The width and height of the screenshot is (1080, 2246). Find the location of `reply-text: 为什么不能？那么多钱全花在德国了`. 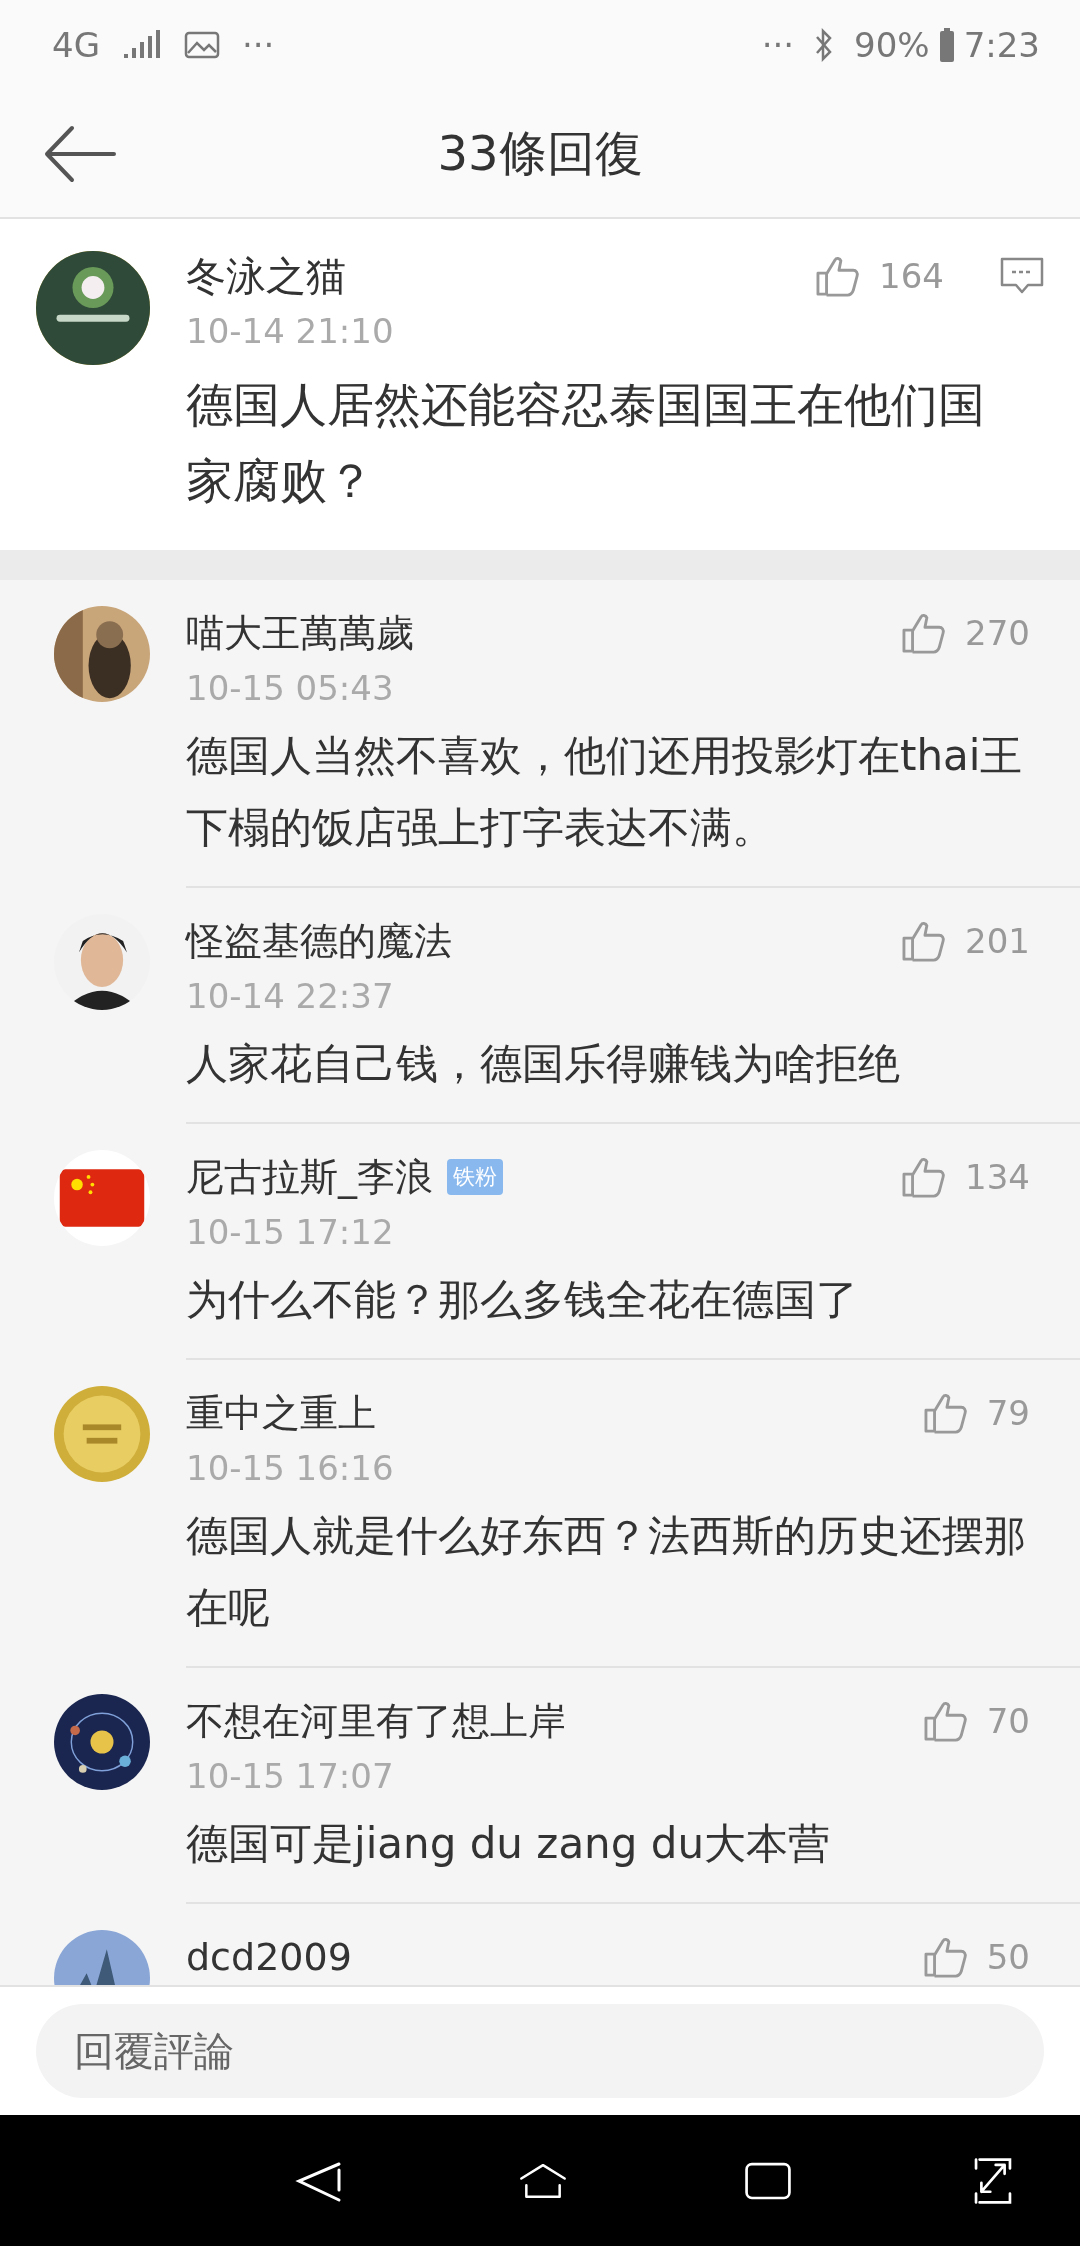

reply-text: 为什么不能？那么多钱全花在德国了 is located at coordinates (522, 1300).